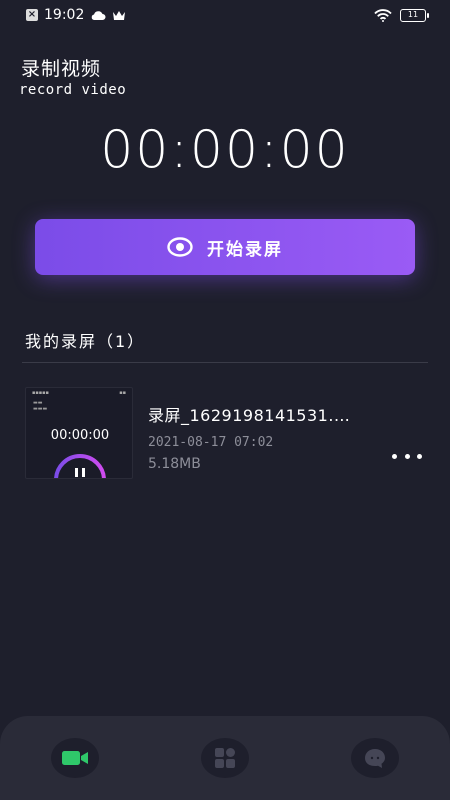 This screenshot has height=800, width=450. I want to click on crown-icon, so click(119, 15).